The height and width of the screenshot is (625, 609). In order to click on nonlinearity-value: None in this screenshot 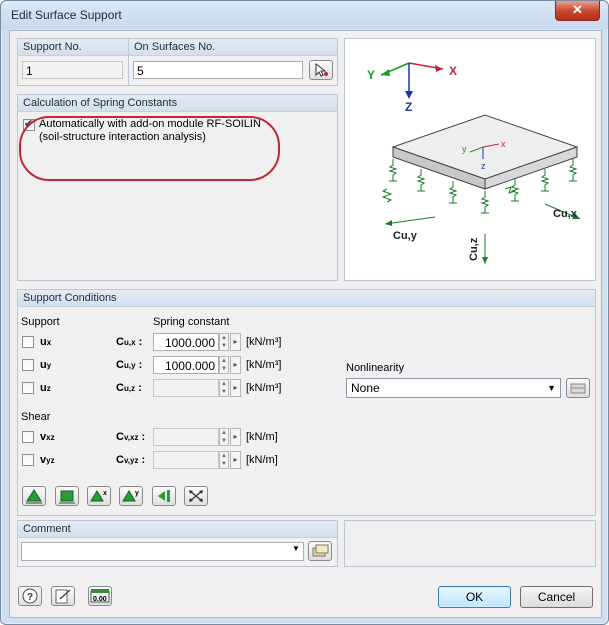, I will do `click(365, 388)`.